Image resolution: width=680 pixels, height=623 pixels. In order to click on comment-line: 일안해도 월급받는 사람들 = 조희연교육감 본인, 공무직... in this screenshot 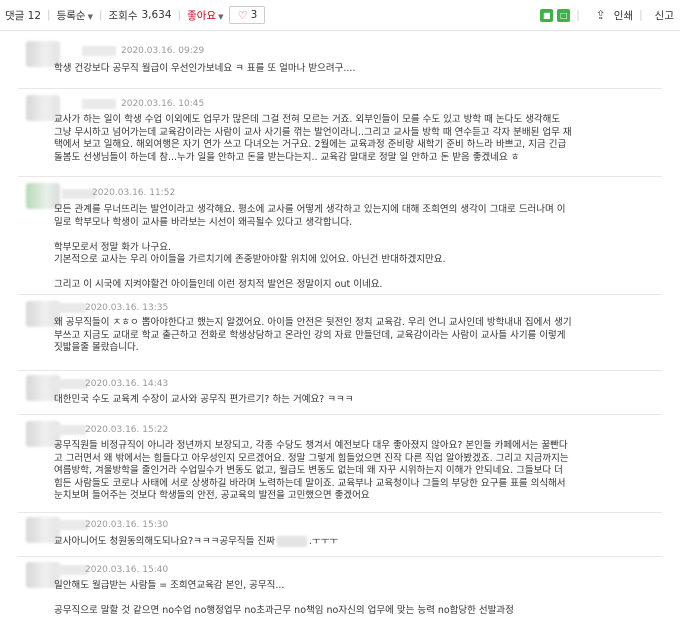, I will do `click(169, 585)`.